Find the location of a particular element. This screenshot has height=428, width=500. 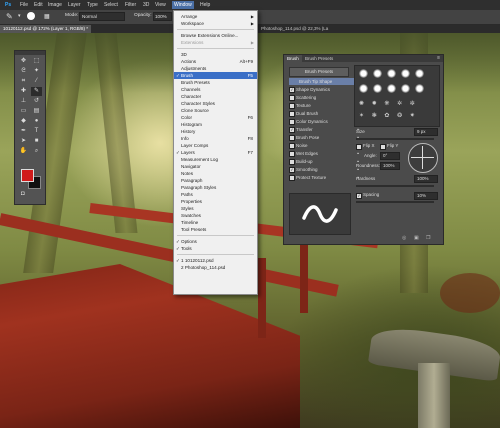

menu-image: Image is located at coordinates (55, 5).